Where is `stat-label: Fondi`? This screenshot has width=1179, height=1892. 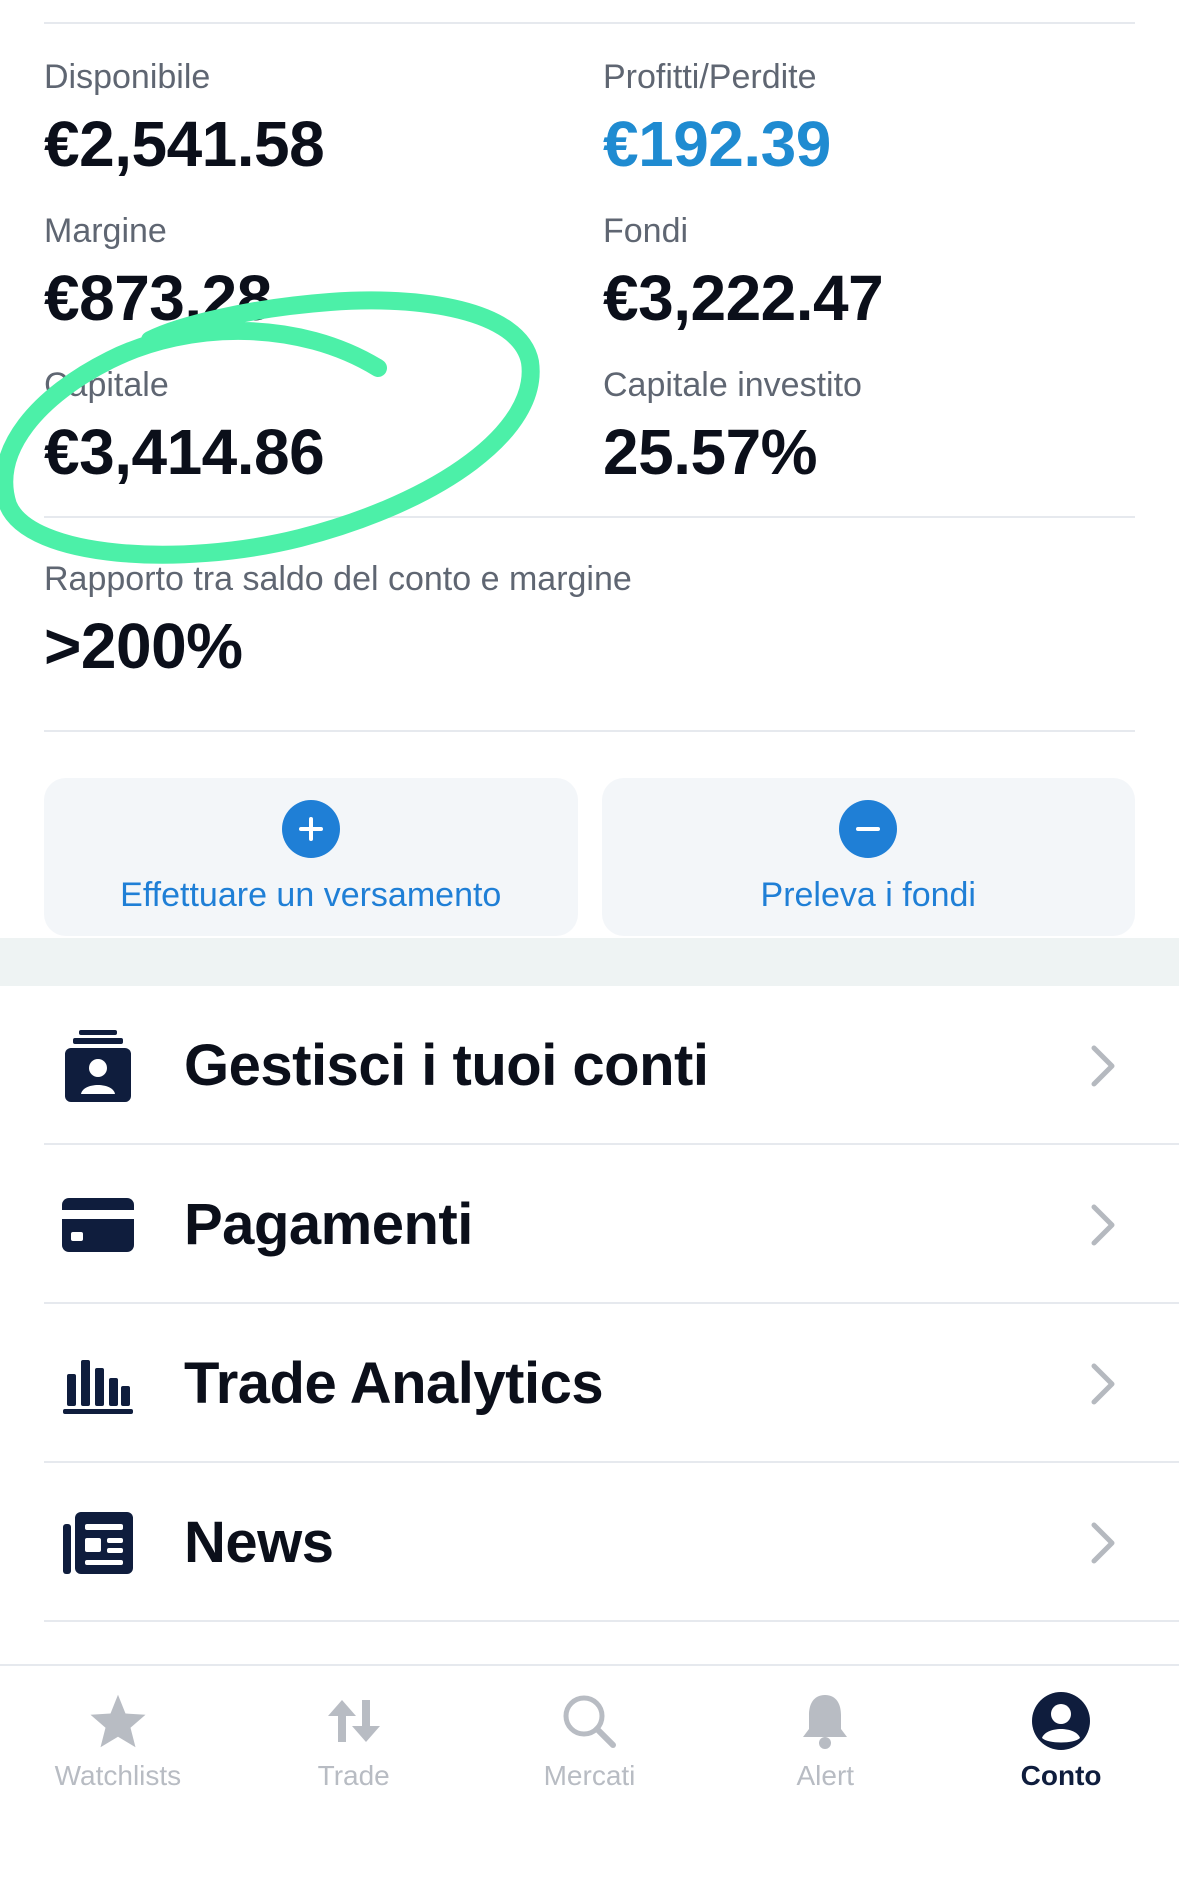 stat-label: Fondi is located at coordinates (646, 231).